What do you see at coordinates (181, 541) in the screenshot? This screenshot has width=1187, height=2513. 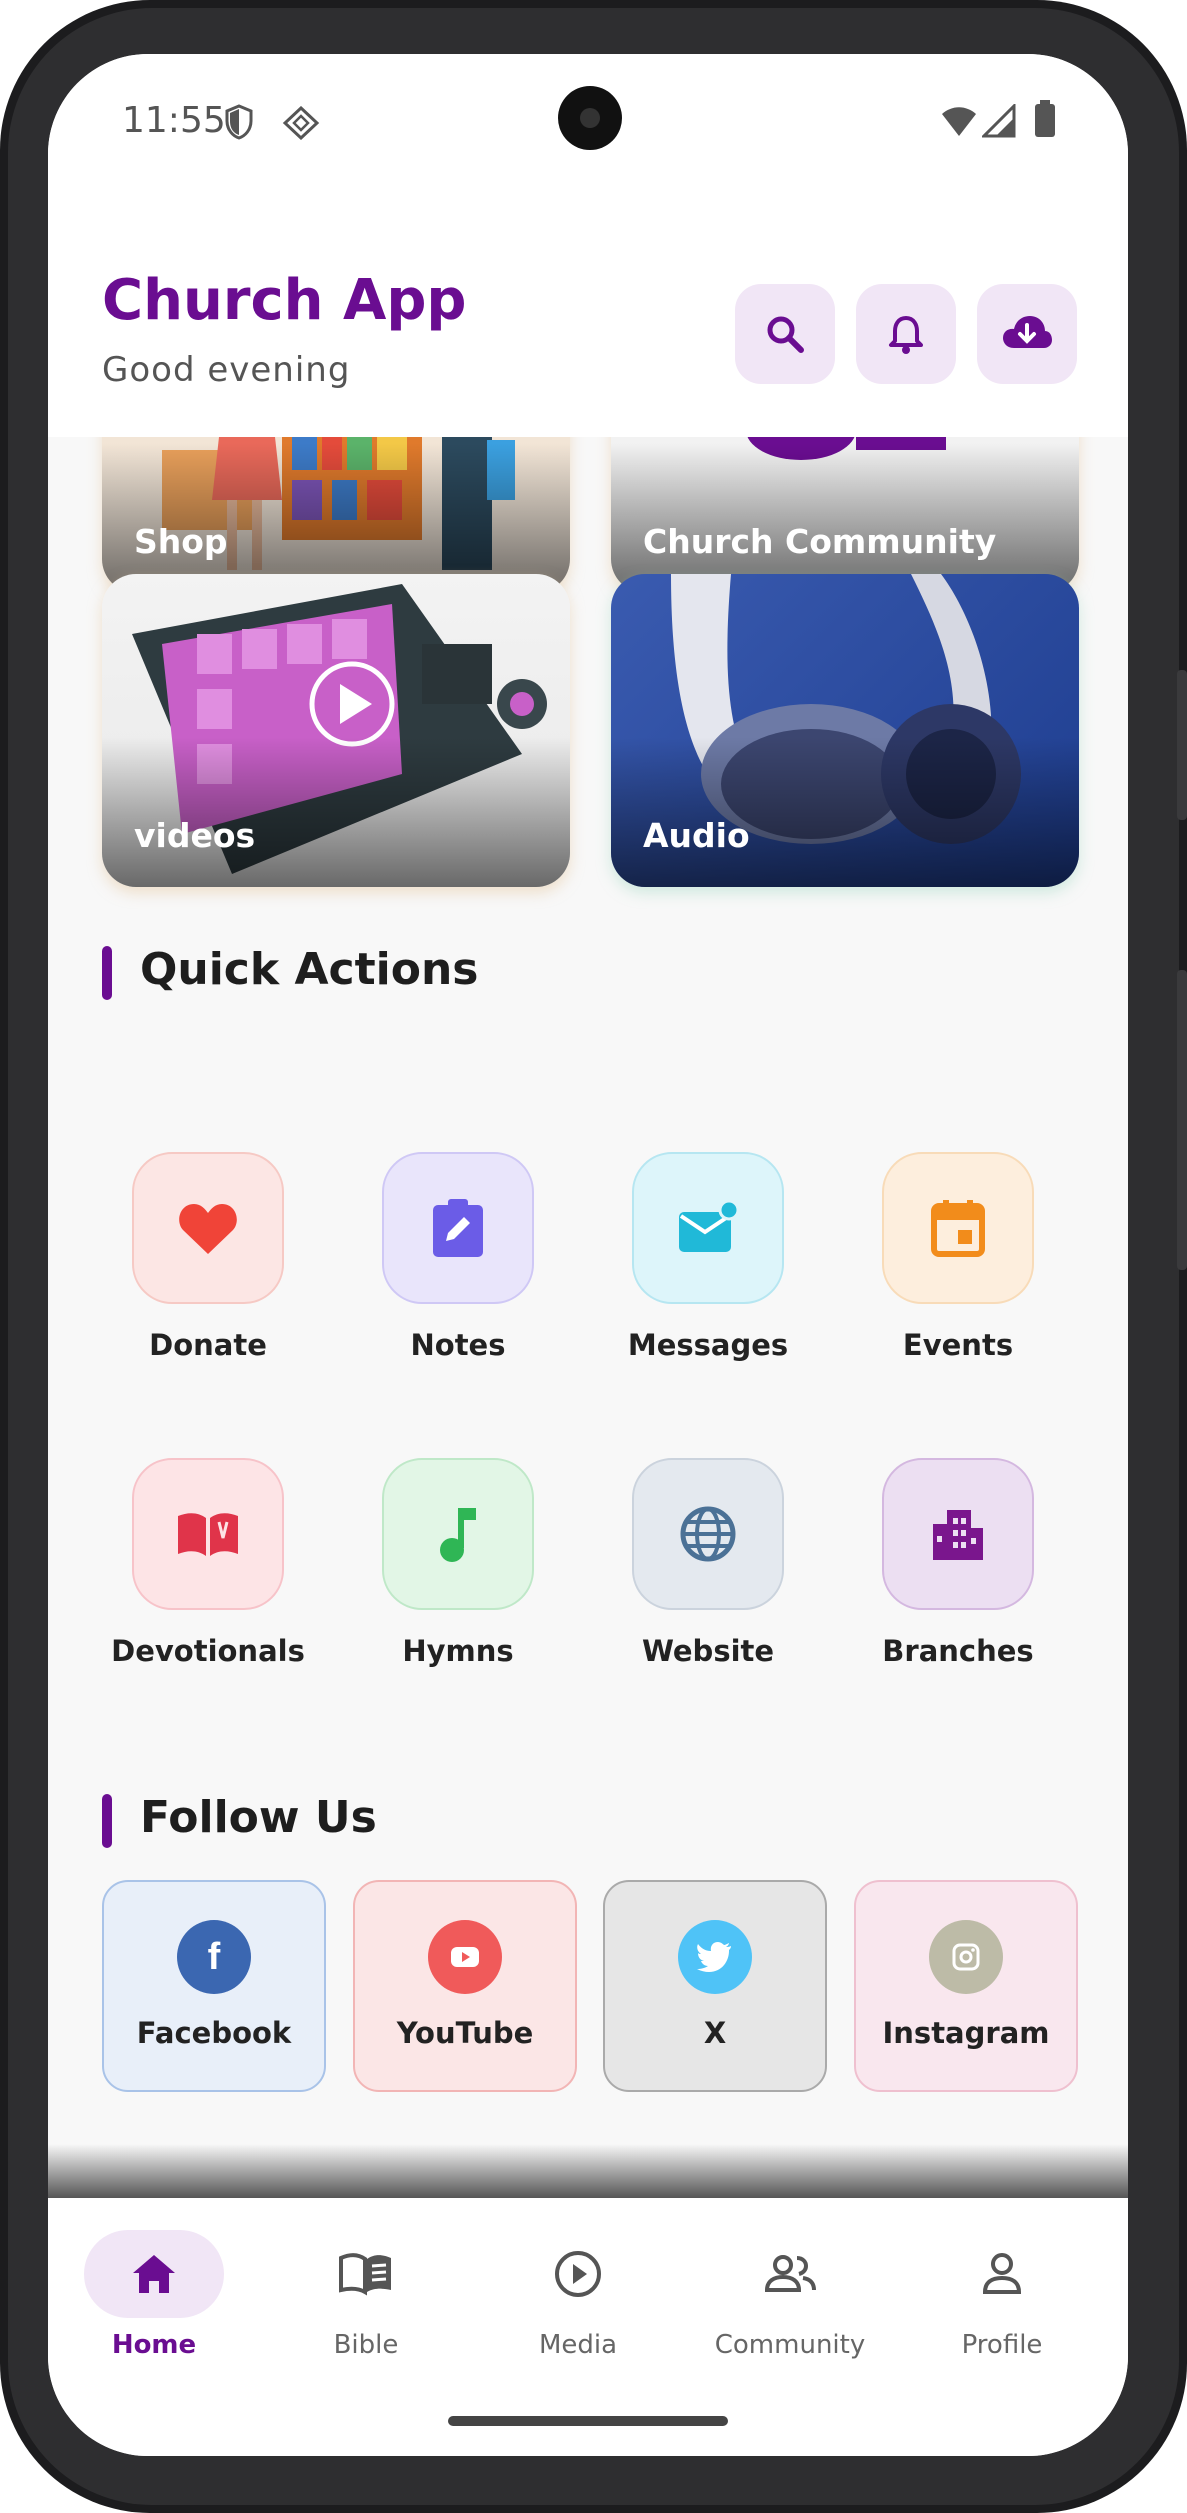 I see `feature-card-label: Shop` at bounding box center [181, 541].